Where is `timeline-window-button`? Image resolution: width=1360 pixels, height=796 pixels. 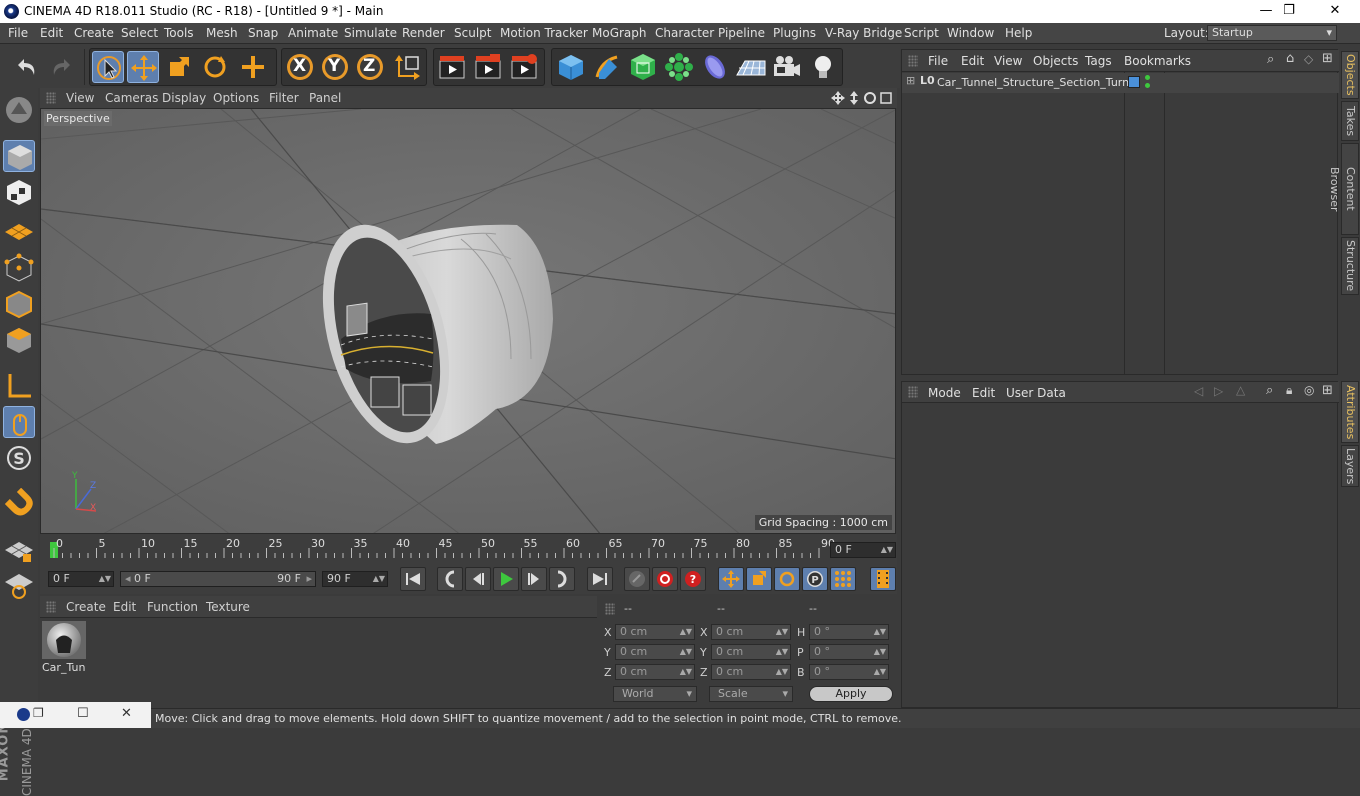 timeline-window-button is located at coordinates (883, 579).